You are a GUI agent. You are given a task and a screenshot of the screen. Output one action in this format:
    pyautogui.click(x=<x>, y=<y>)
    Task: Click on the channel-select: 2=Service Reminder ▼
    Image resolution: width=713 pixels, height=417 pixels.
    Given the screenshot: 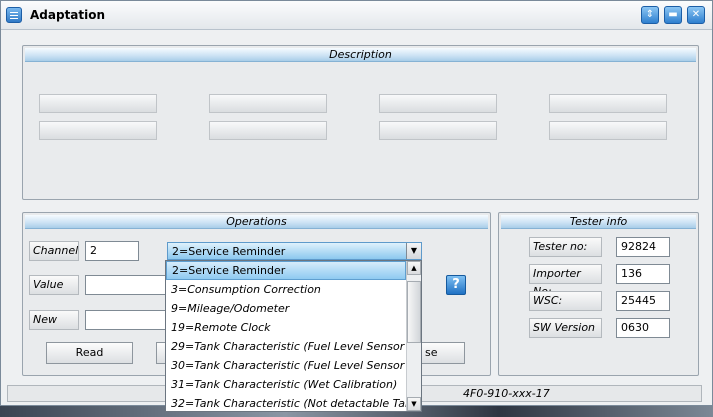 What is the action you would take?
    pyautogui.click(x=294, y=251)
    